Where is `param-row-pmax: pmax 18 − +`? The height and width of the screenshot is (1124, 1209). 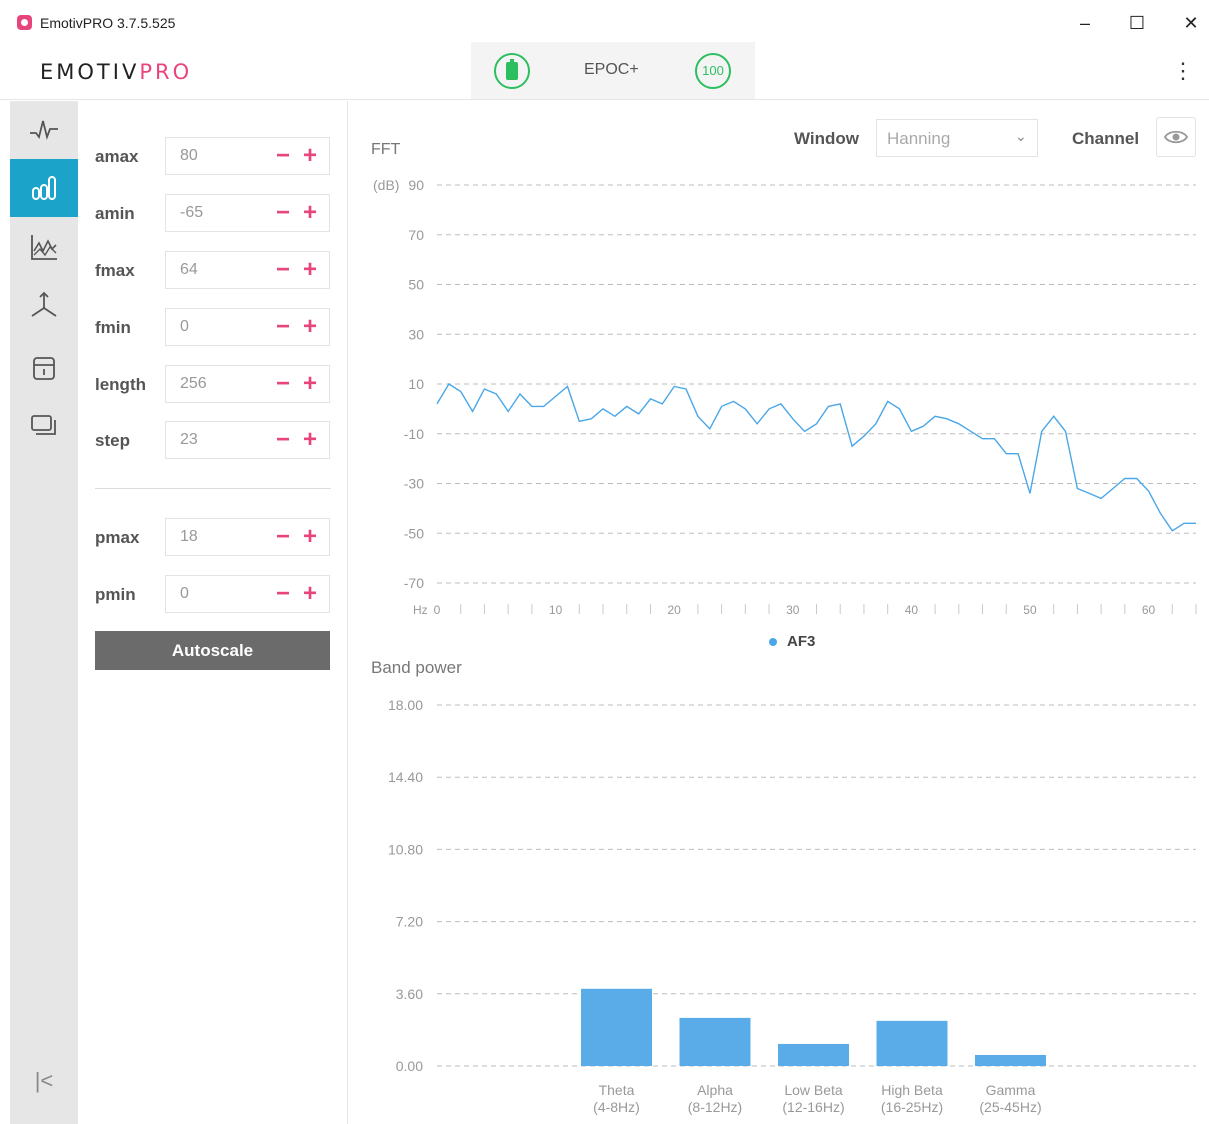 param-row-pmax: pmax 18 − + is located at coordinates (213, 538).